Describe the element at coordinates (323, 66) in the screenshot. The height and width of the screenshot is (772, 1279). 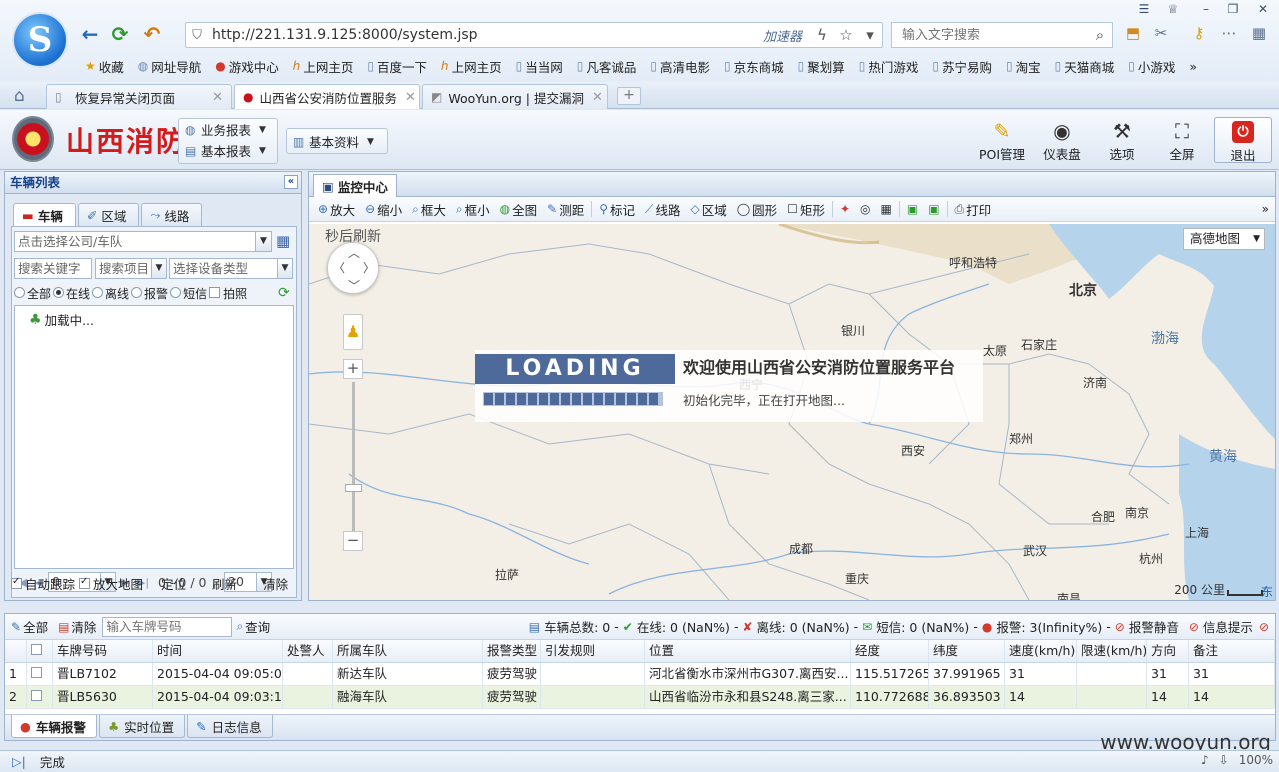
I see `bookmark-item: ℎ 上网主页` at that location.